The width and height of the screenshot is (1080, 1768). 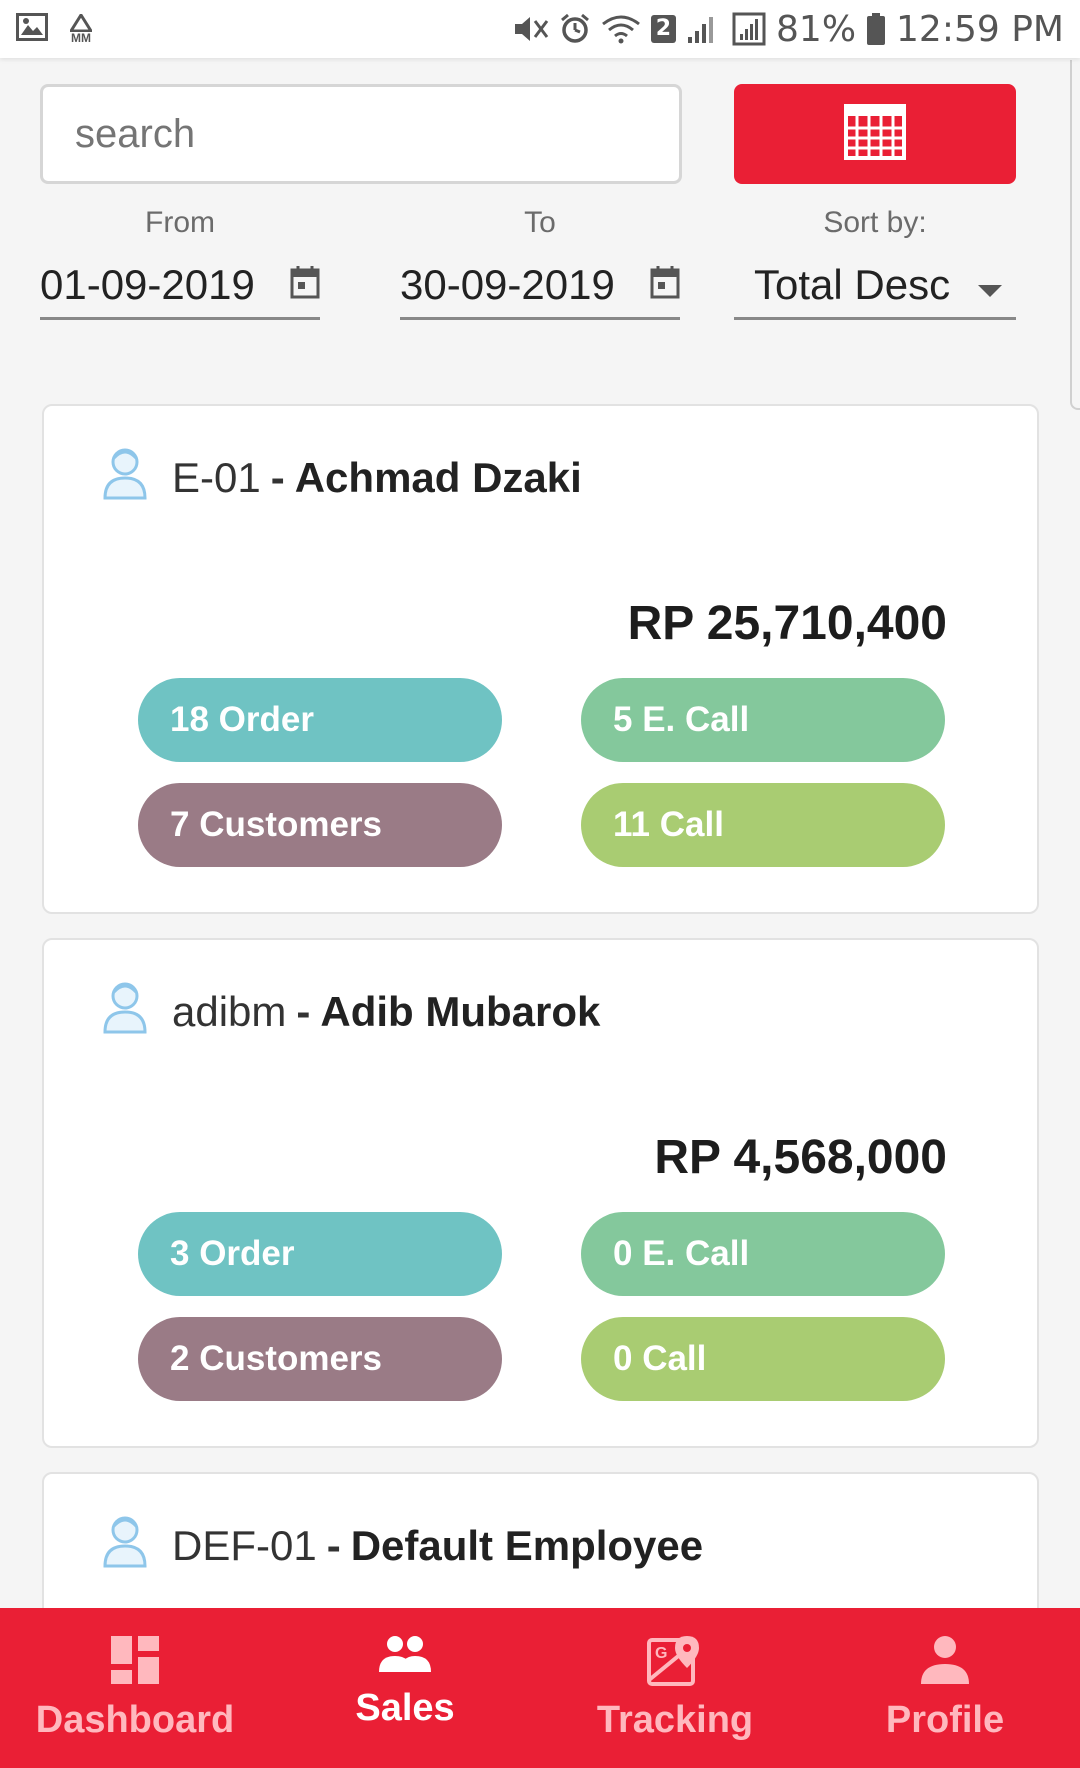 I want to click on calendar-button, so click(x=875, y=134).